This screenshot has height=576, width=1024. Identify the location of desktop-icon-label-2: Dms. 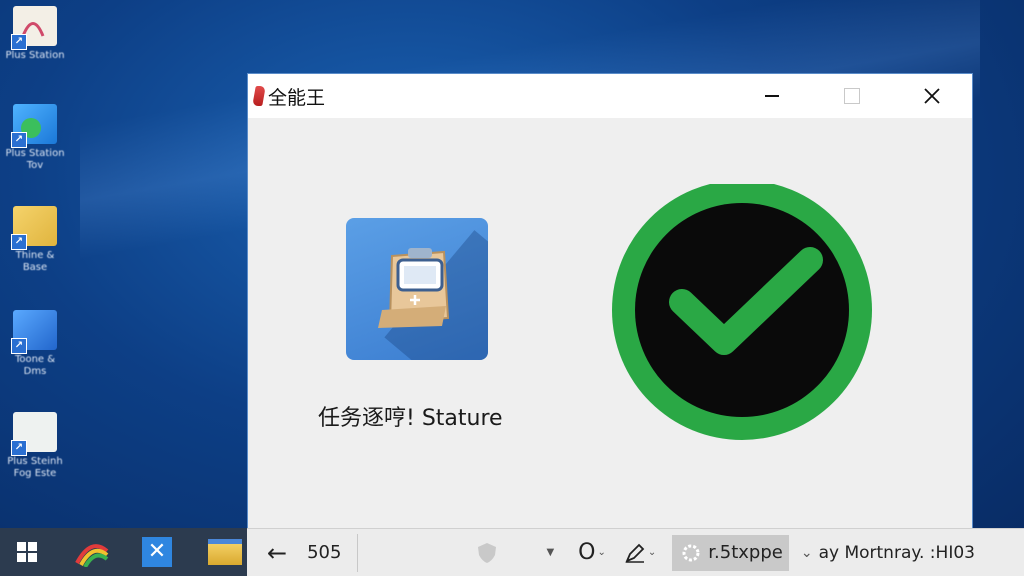
(35, 371).